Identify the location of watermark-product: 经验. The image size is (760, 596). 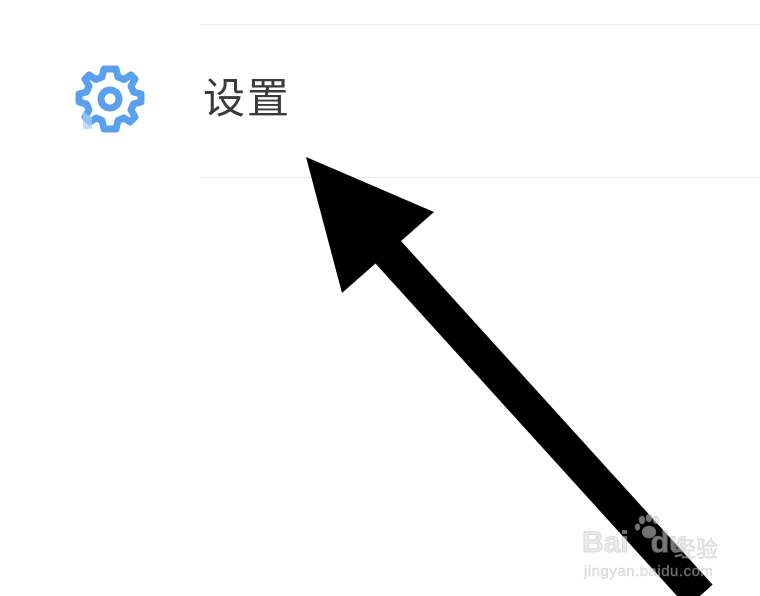
(696, 551).